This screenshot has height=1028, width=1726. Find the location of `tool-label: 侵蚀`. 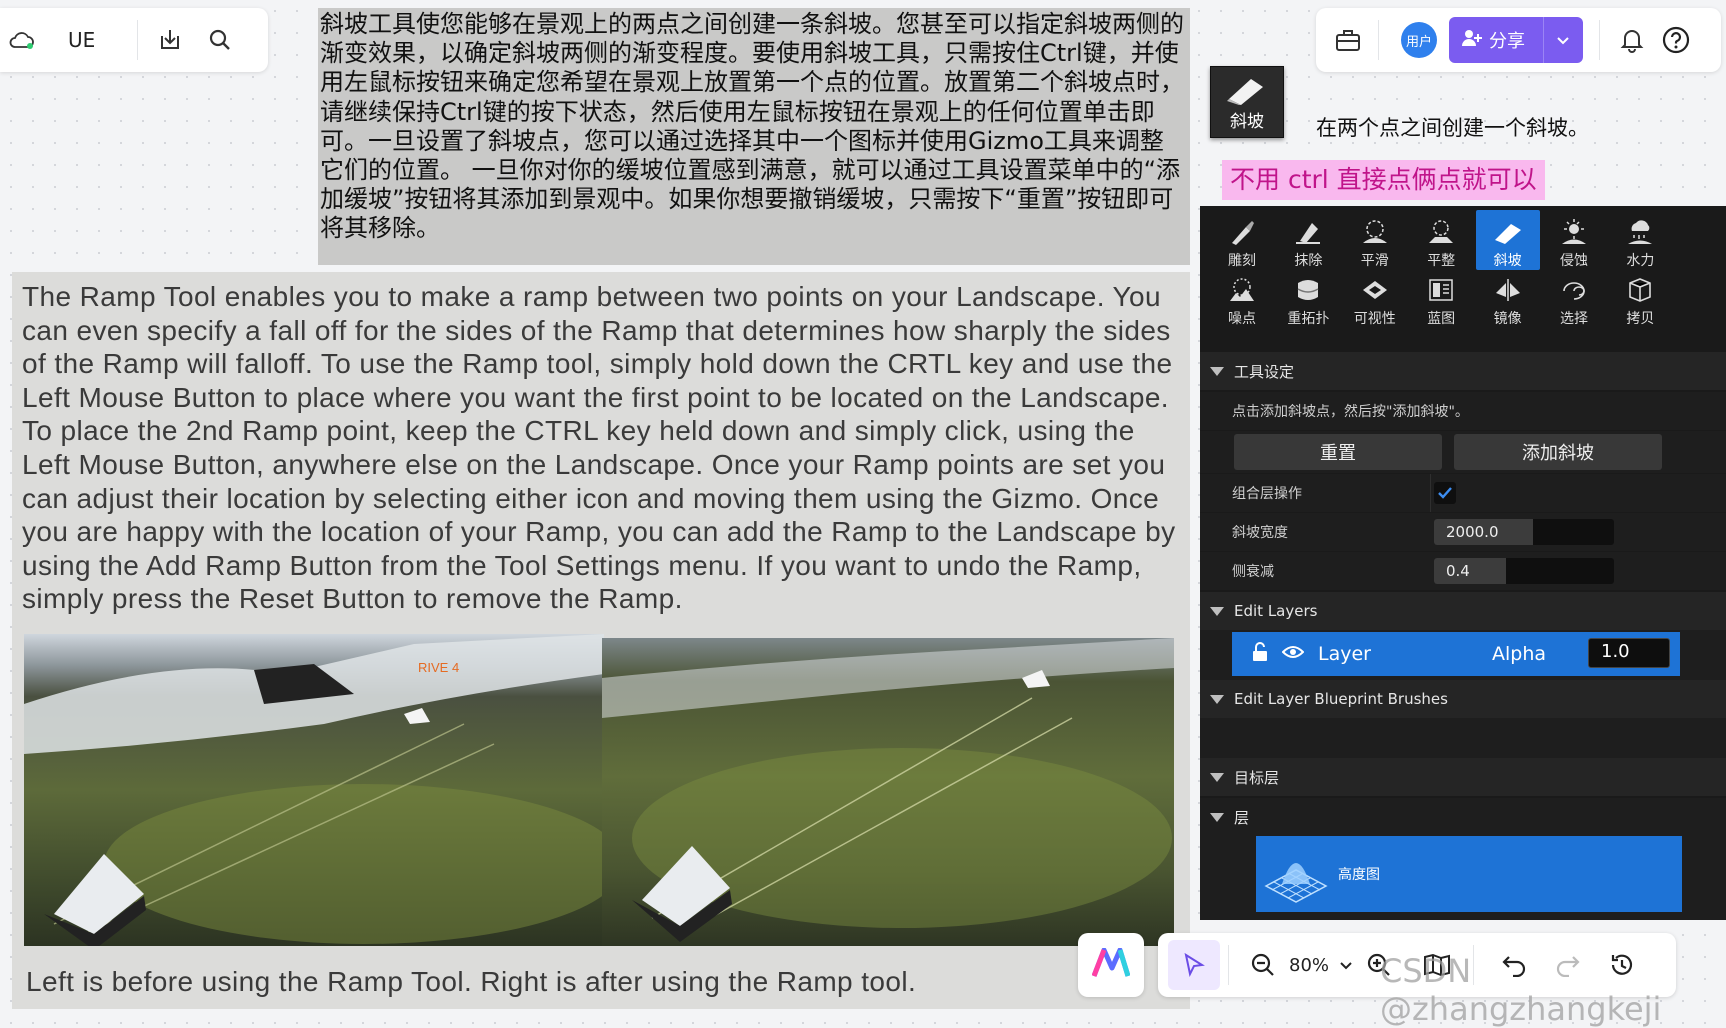

tool-label: 侵蚀 is located at coordinates (1574, 261).